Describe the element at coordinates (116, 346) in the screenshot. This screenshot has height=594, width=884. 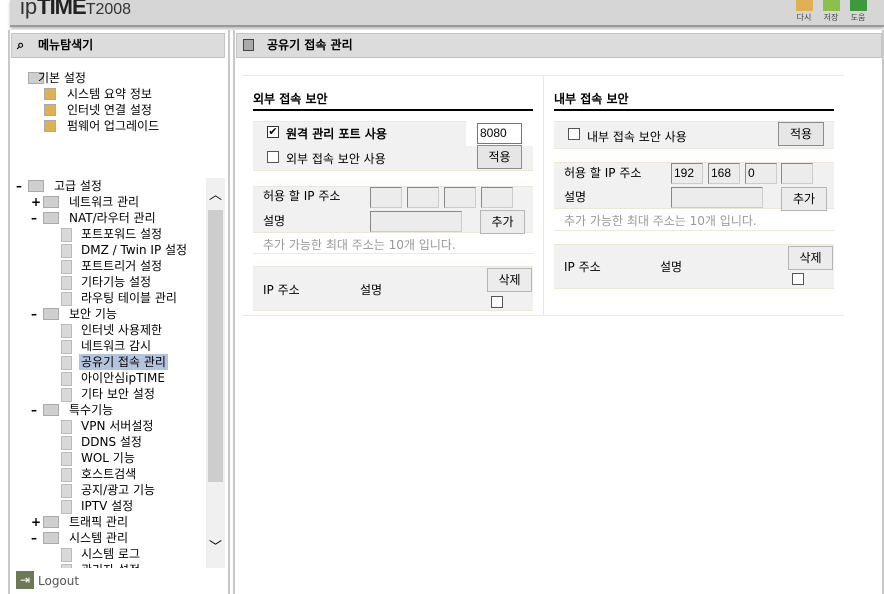
I see `tree-label: 네트워크 감시` at that location.